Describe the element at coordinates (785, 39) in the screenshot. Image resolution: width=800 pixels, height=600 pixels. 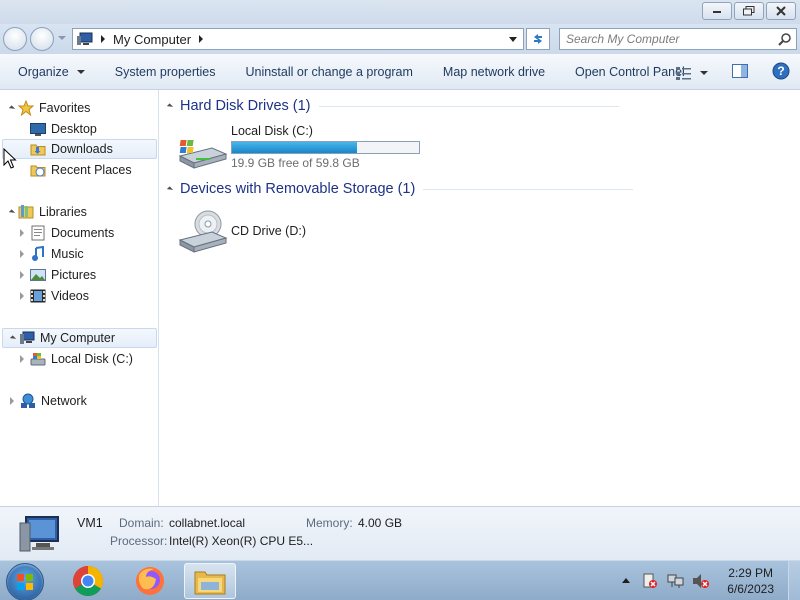
I see `search-icon` at that location.